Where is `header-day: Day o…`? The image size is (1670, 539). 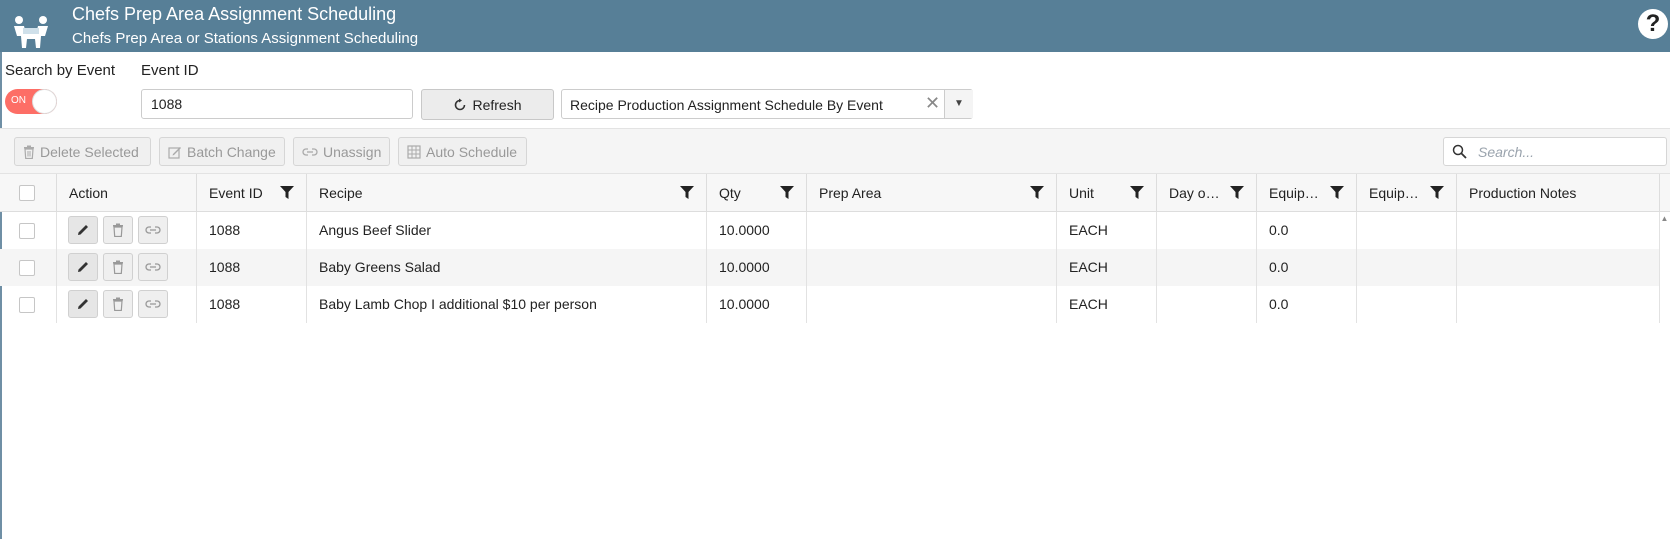
header-day: Day o… is located at coordinates (1207, 193).